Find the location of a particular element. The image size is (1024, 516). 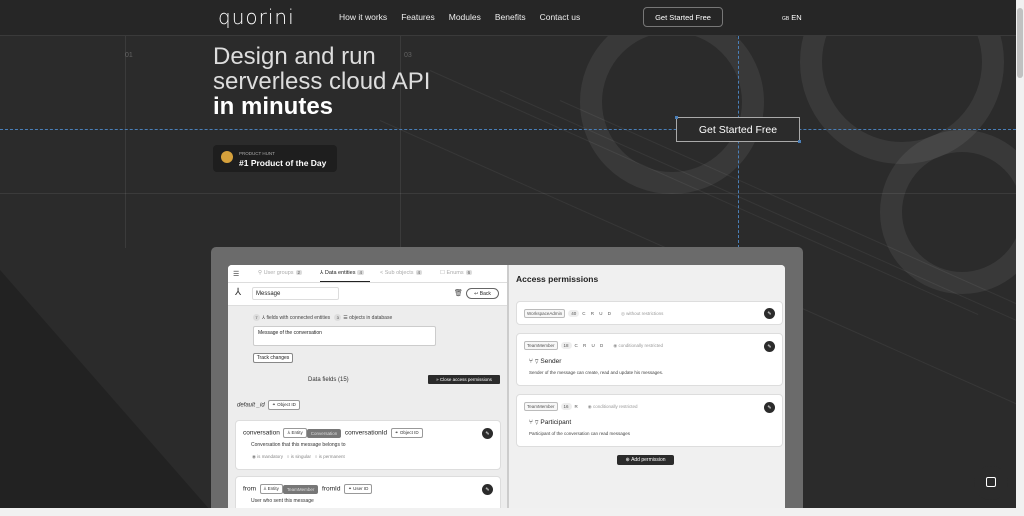

tab-enums: ☐ Enums 6 is located at coordinates (456, 273).